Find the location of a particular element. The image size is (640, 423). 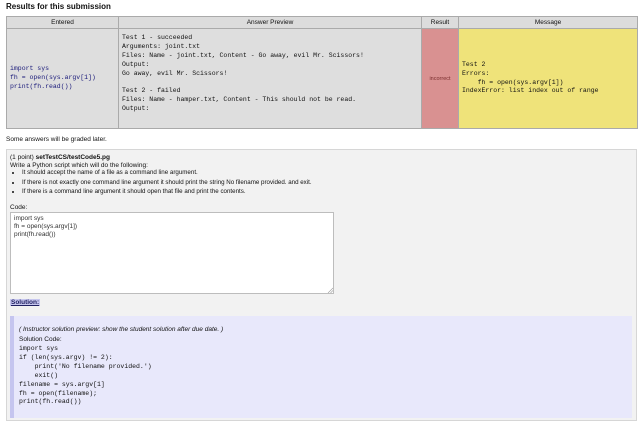

resize-handle-icon is located at coordinates (330, 290).